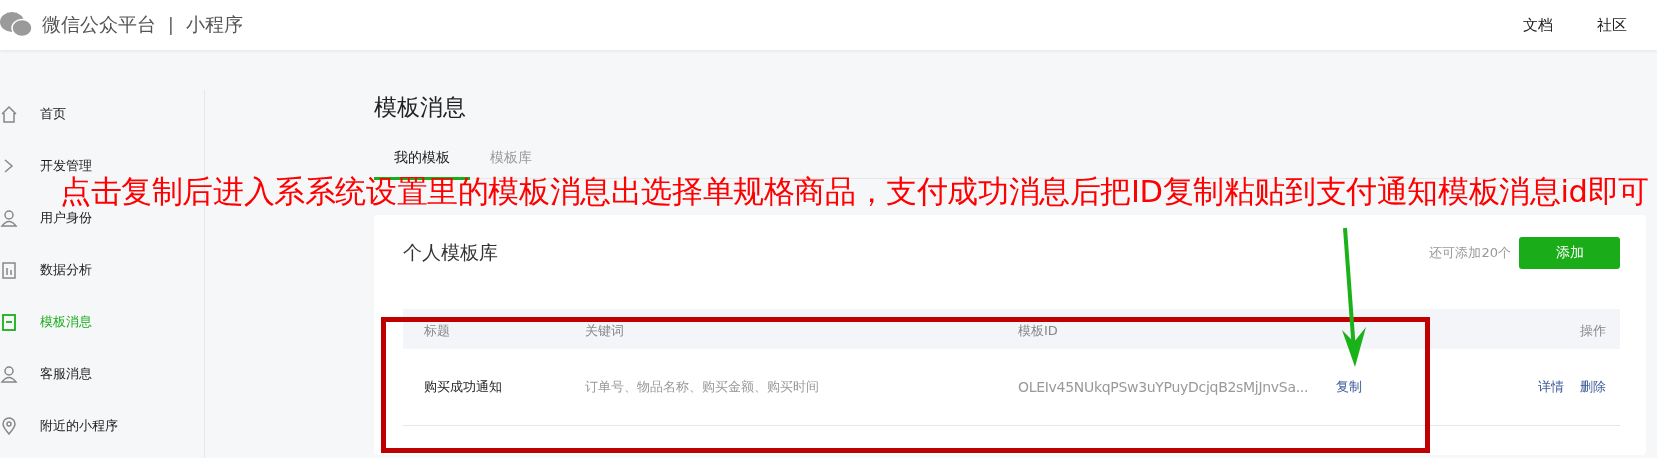 The image size is (1657, 458). What do you see at coordinates (1593, 331) in the screenshot?
I see `column-header: 操作` at bounding box center [1593, 331].